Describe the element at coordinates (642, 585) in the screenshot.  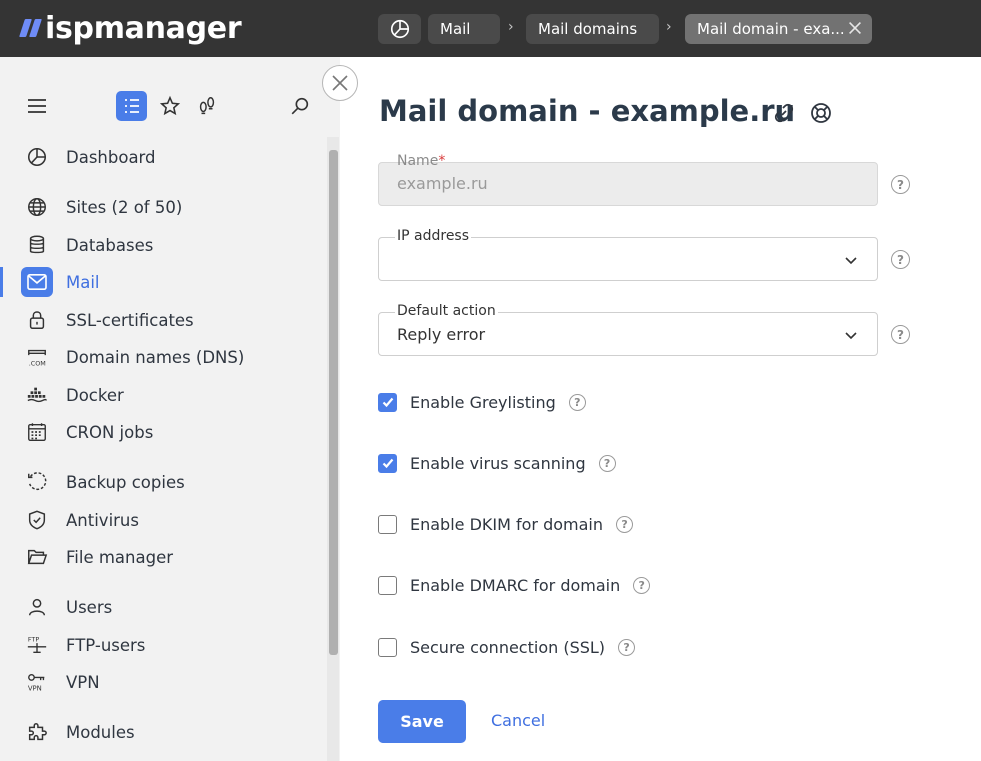
I see `dmarc-help-icon: ?` at that location.